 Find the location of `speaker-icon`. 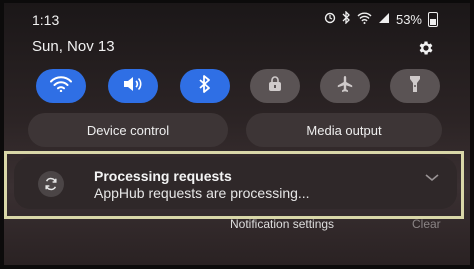

speaker-icon is located at coordinates (133, 86).